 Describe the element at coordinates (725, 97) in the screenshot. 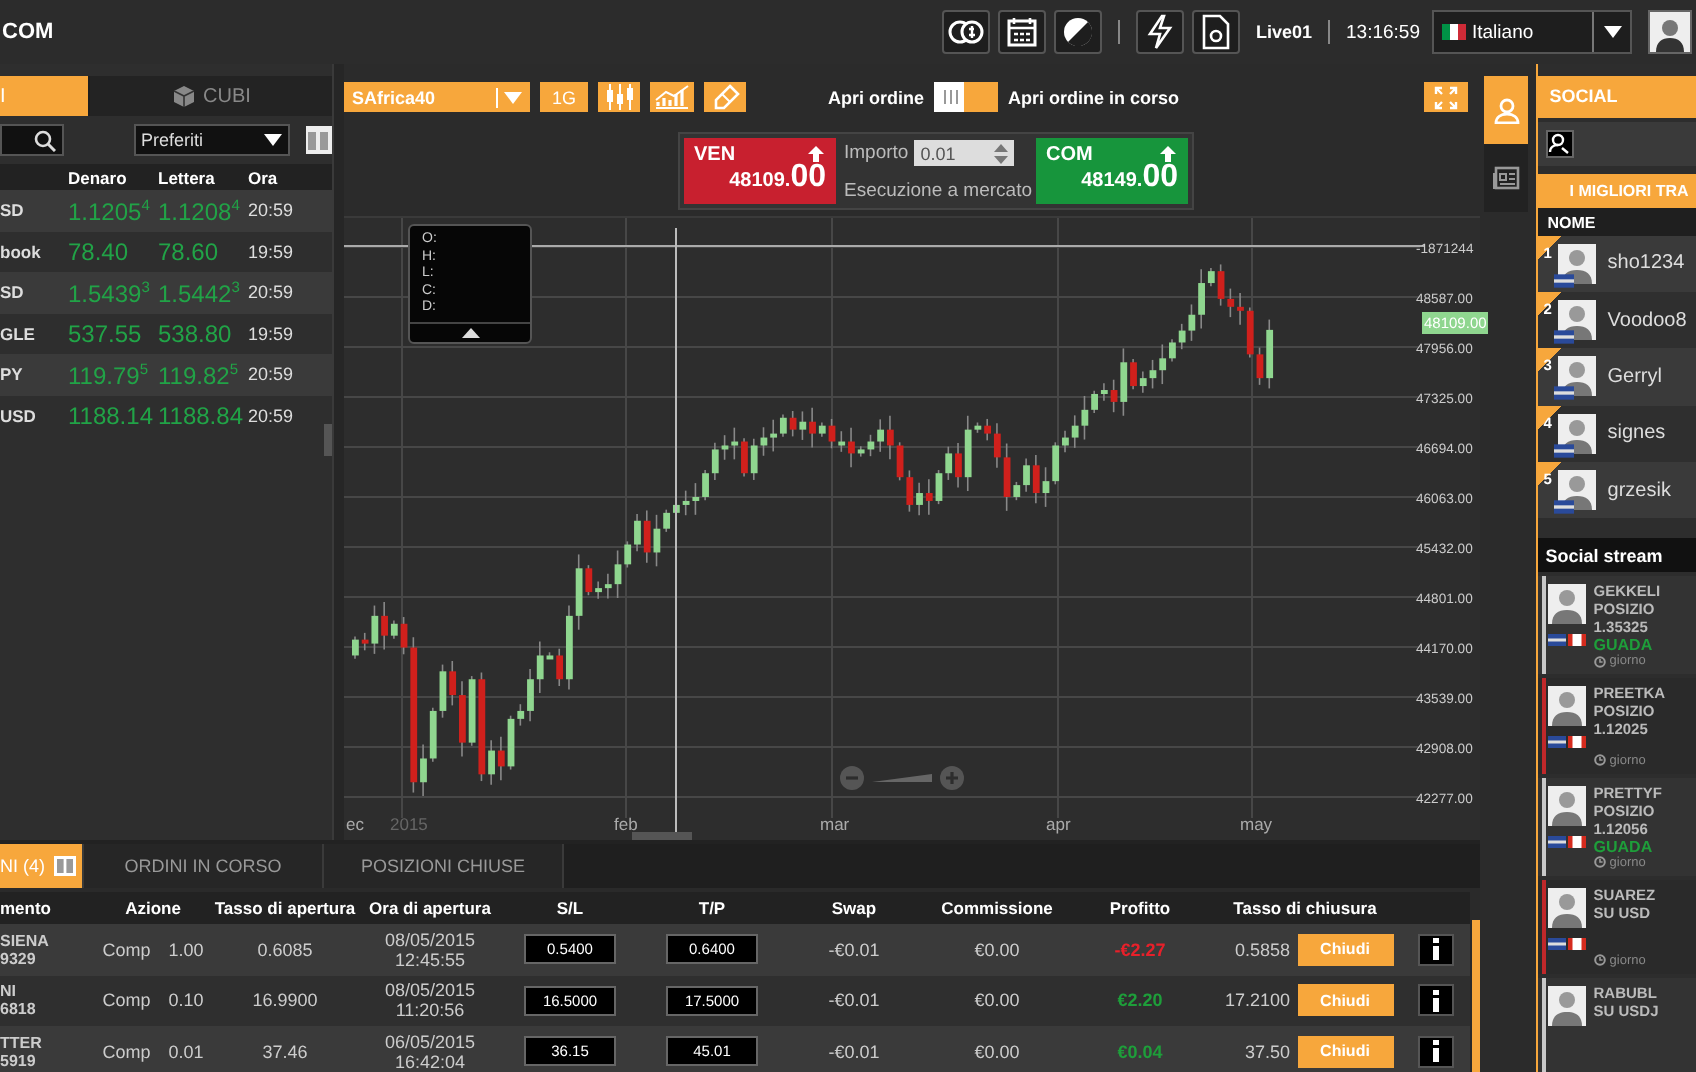

I see `eraser-icon` at that location.